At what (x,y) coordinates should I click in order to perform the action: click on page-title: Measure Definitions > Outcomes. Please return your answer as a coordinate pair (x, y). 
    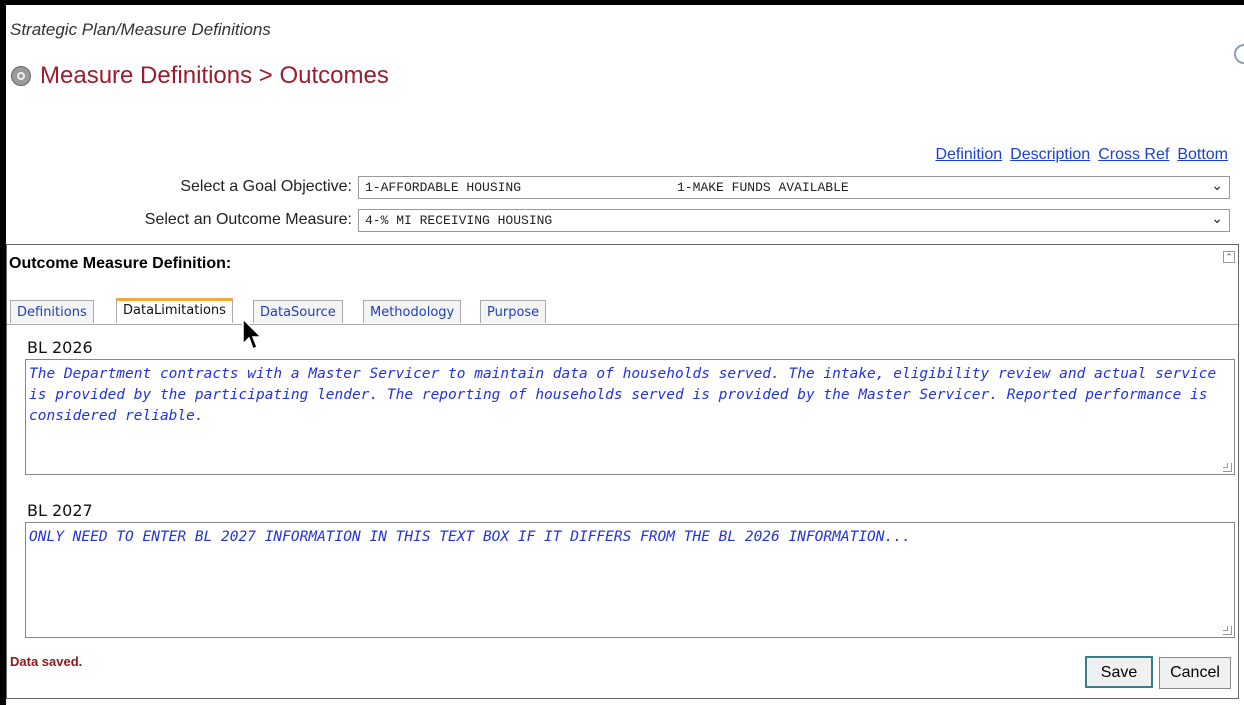
    Looking at the image, I should click on (214, 75).